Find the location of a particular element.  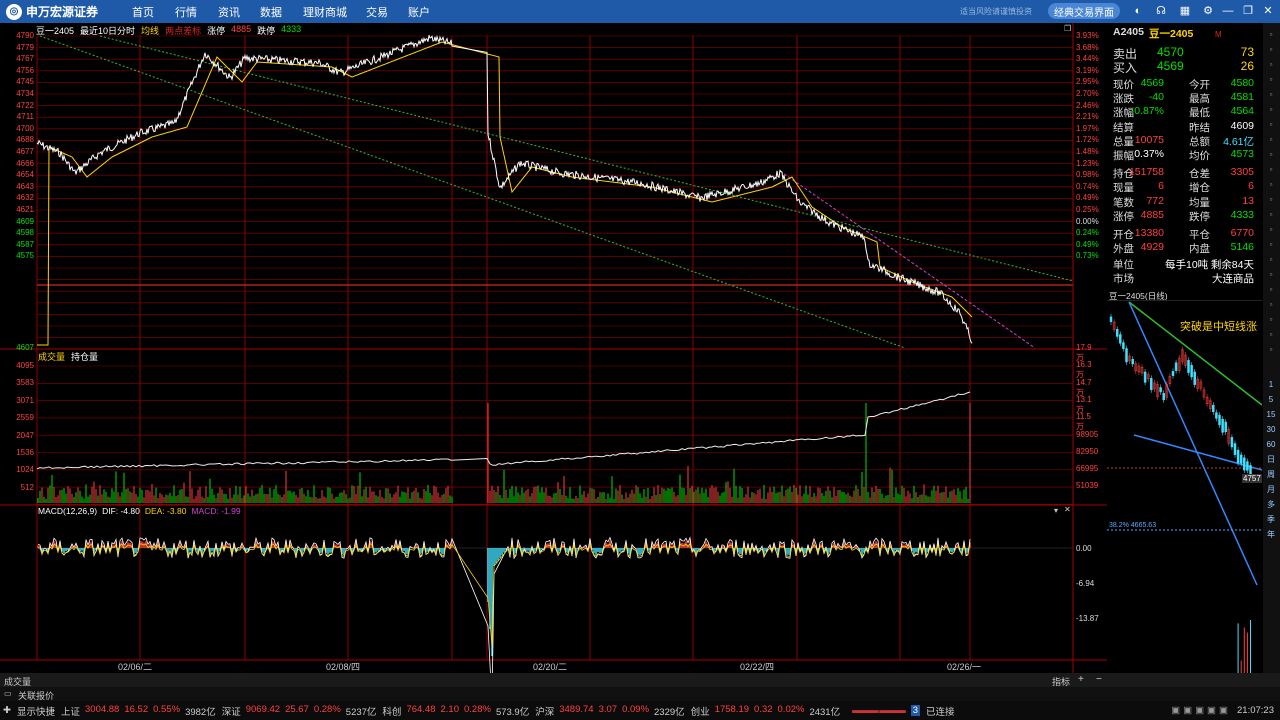

panel-icon: ▭ is located at coordinates (8, 693).